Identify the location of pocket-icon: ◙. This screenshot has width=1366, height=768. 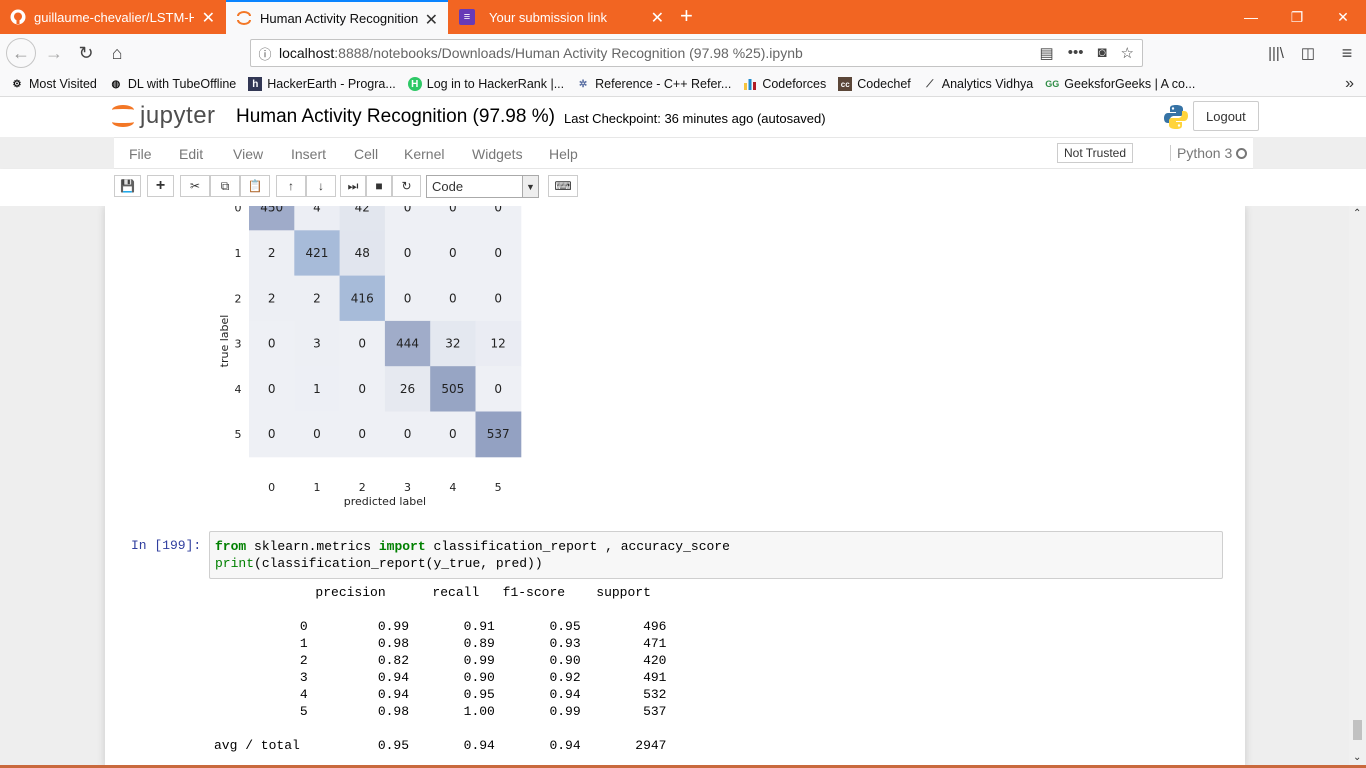
(1101, 53).